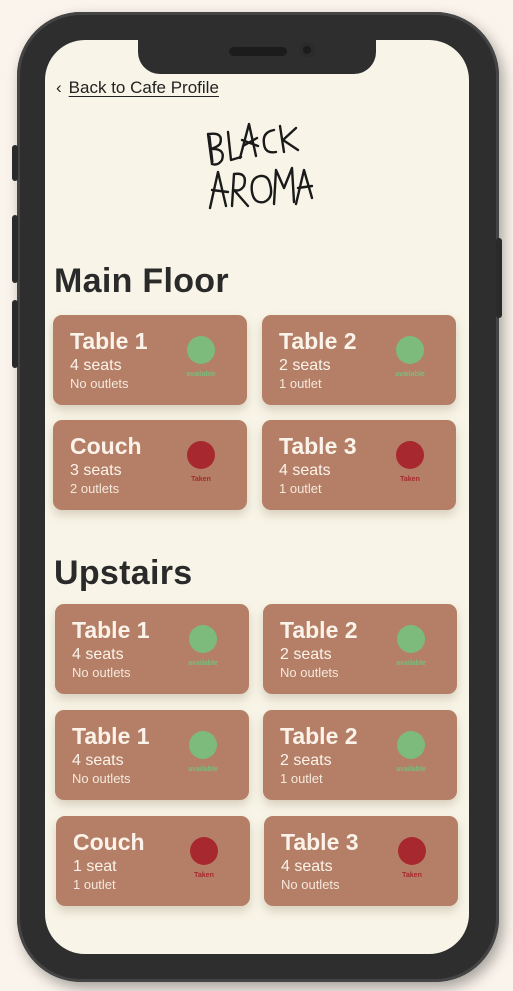 Image resolution: width=513 pixels, height=991 pixels. What do you see at coordinates (96, 470) in the screenshot?
I see `table-seats: 3 seats` at bounding box center [96, 470].